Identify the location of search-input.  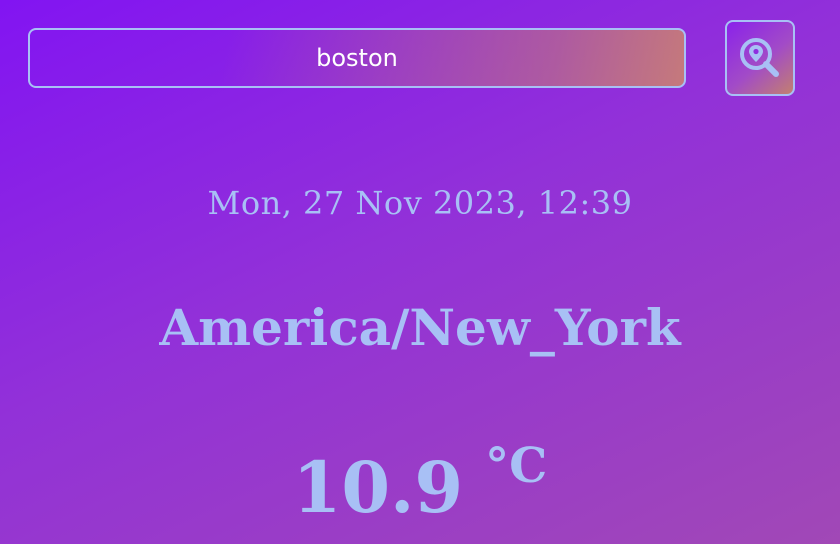
(357, 58).